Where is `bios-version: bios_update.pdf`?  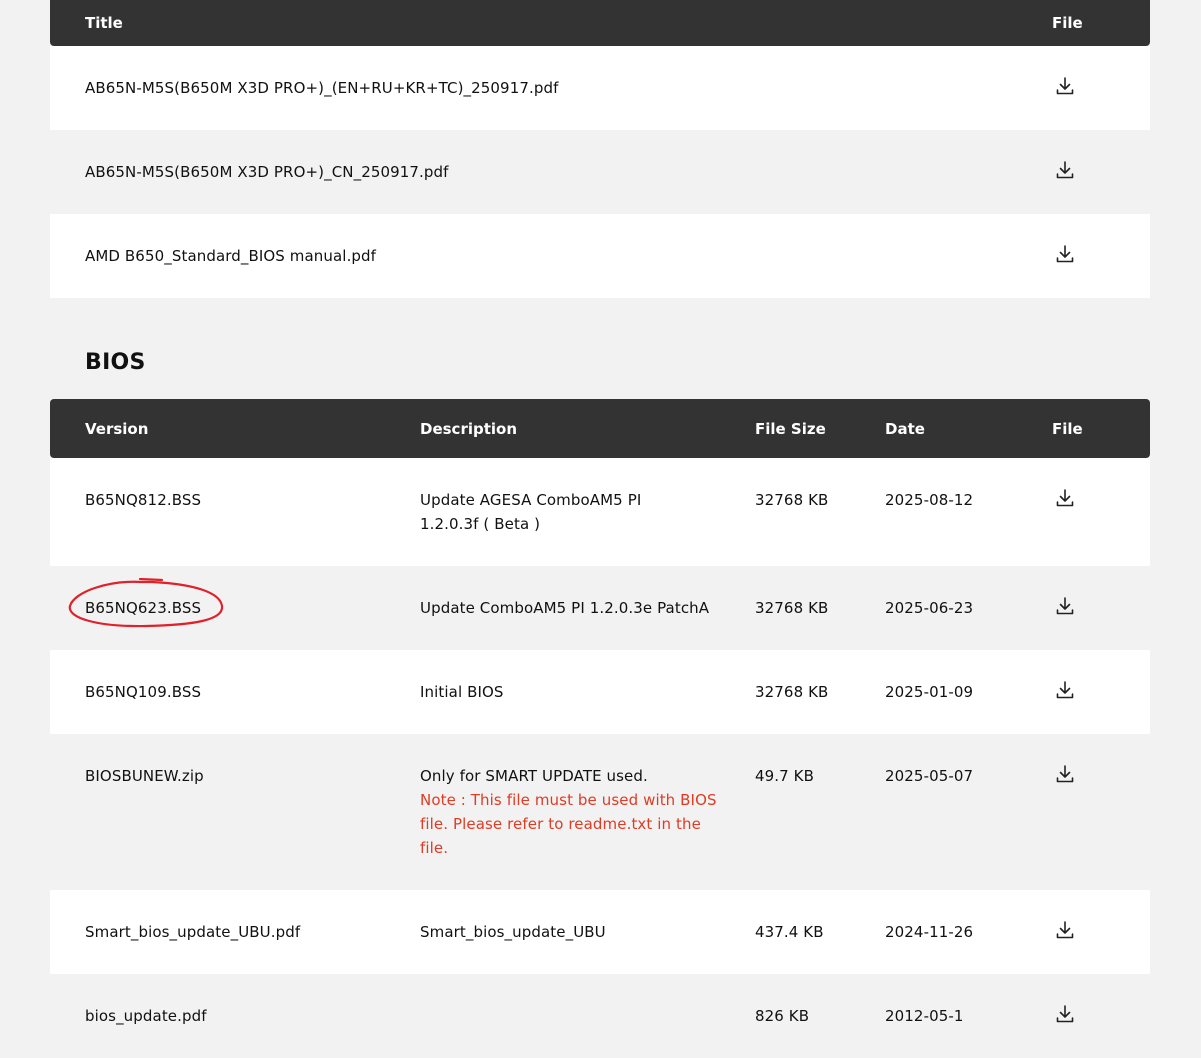
bios-version: bios_update.pdf is located at coordinates (146, 1016).